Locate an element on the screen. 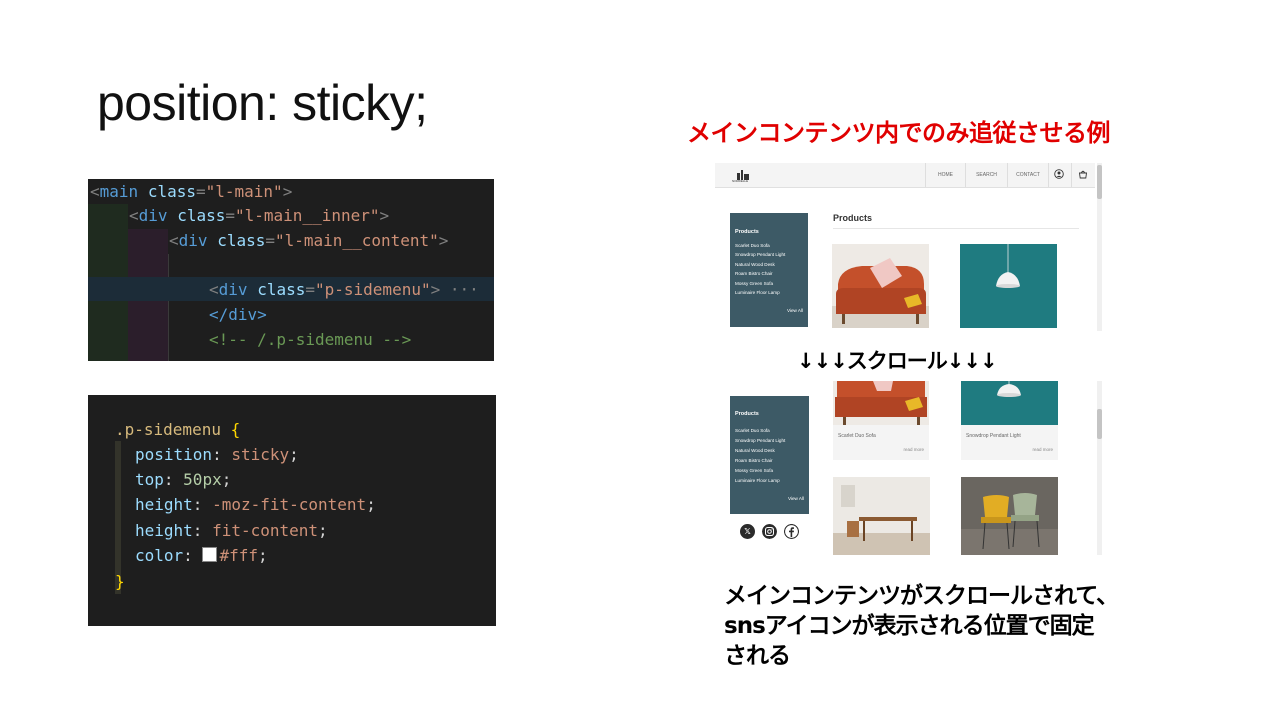 This screenshot has width=1280, height=720. example-heading: メインコンテンツ内でのみ追従させる例 is located at coordinates (899, 133).